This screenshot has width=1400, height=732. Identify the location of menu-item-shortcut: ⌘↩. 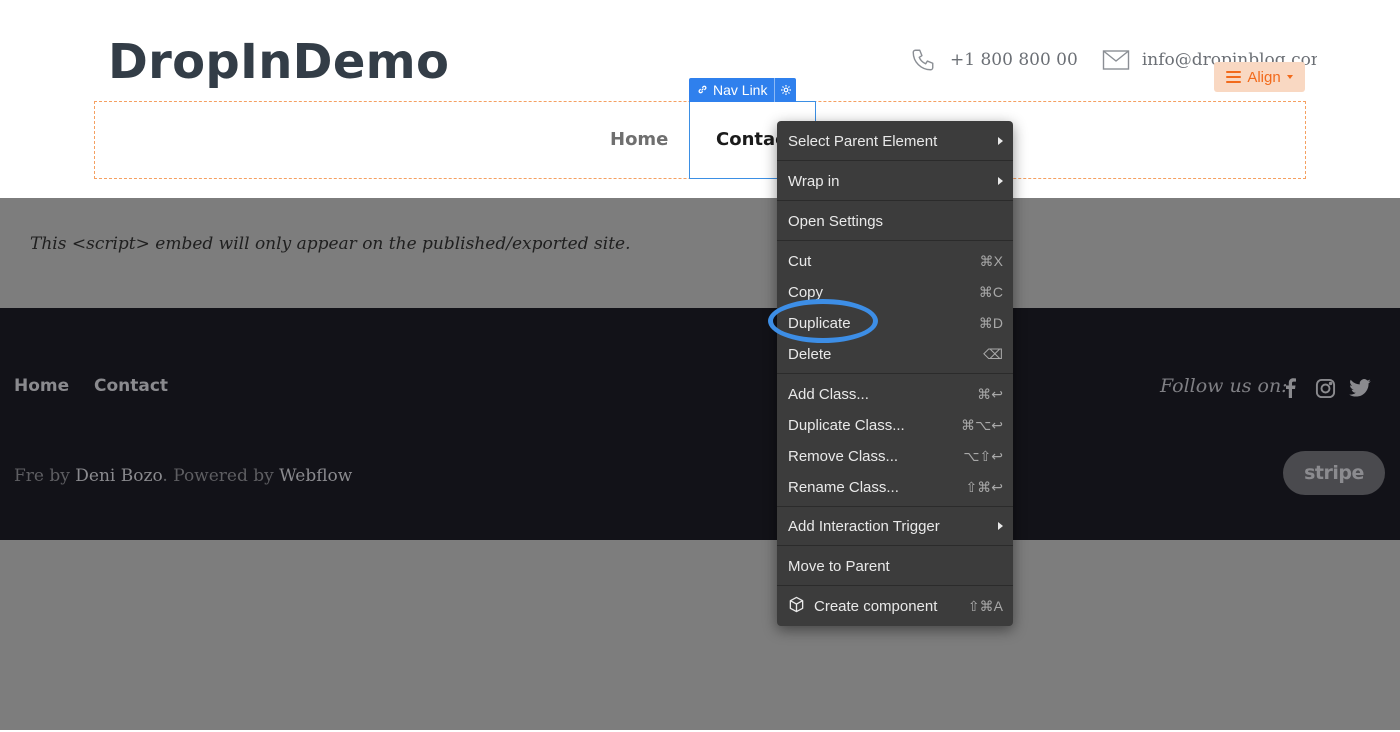
(990, 393).